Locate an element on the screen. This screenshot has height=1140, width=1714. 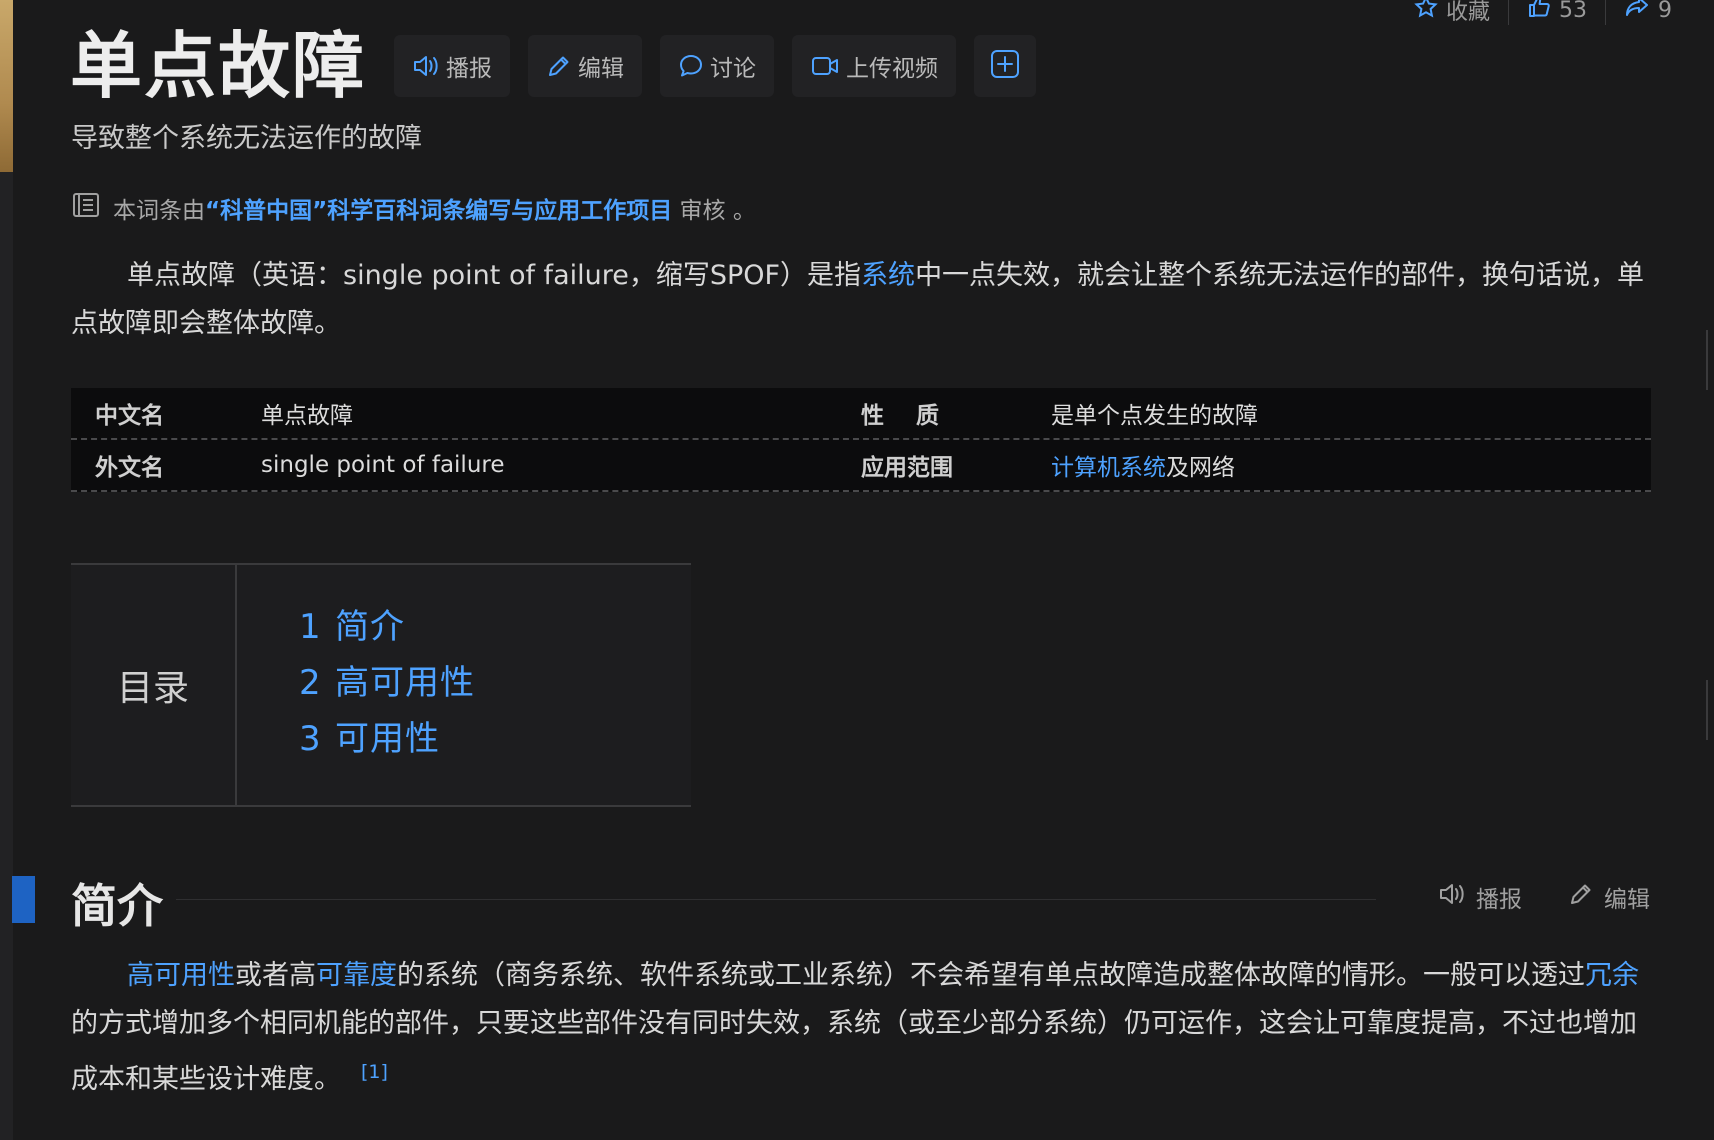
info-key: 性 质 is located at coordinates (900, 416).